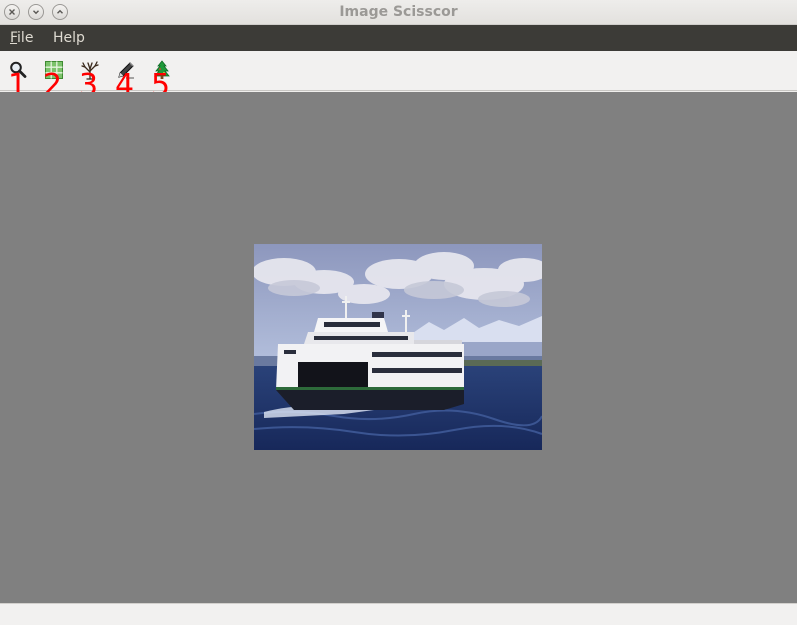 The image size is (797, 625). What do you see at coordinates (14, 38) in the screenshot?
I see `menu-file-mnemonic: F` at bounding box center [14, 38].